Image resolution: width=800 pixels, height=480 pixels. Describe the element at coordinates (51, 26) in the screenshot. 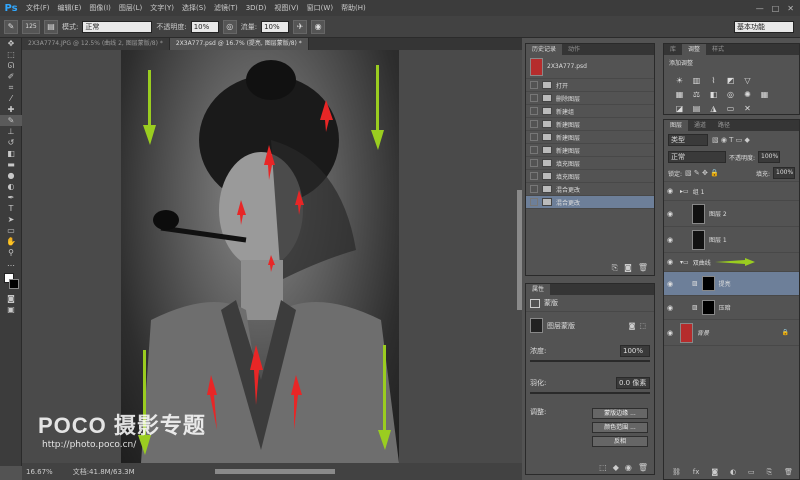

I see `brush-panel-icon: ▤` at that location.